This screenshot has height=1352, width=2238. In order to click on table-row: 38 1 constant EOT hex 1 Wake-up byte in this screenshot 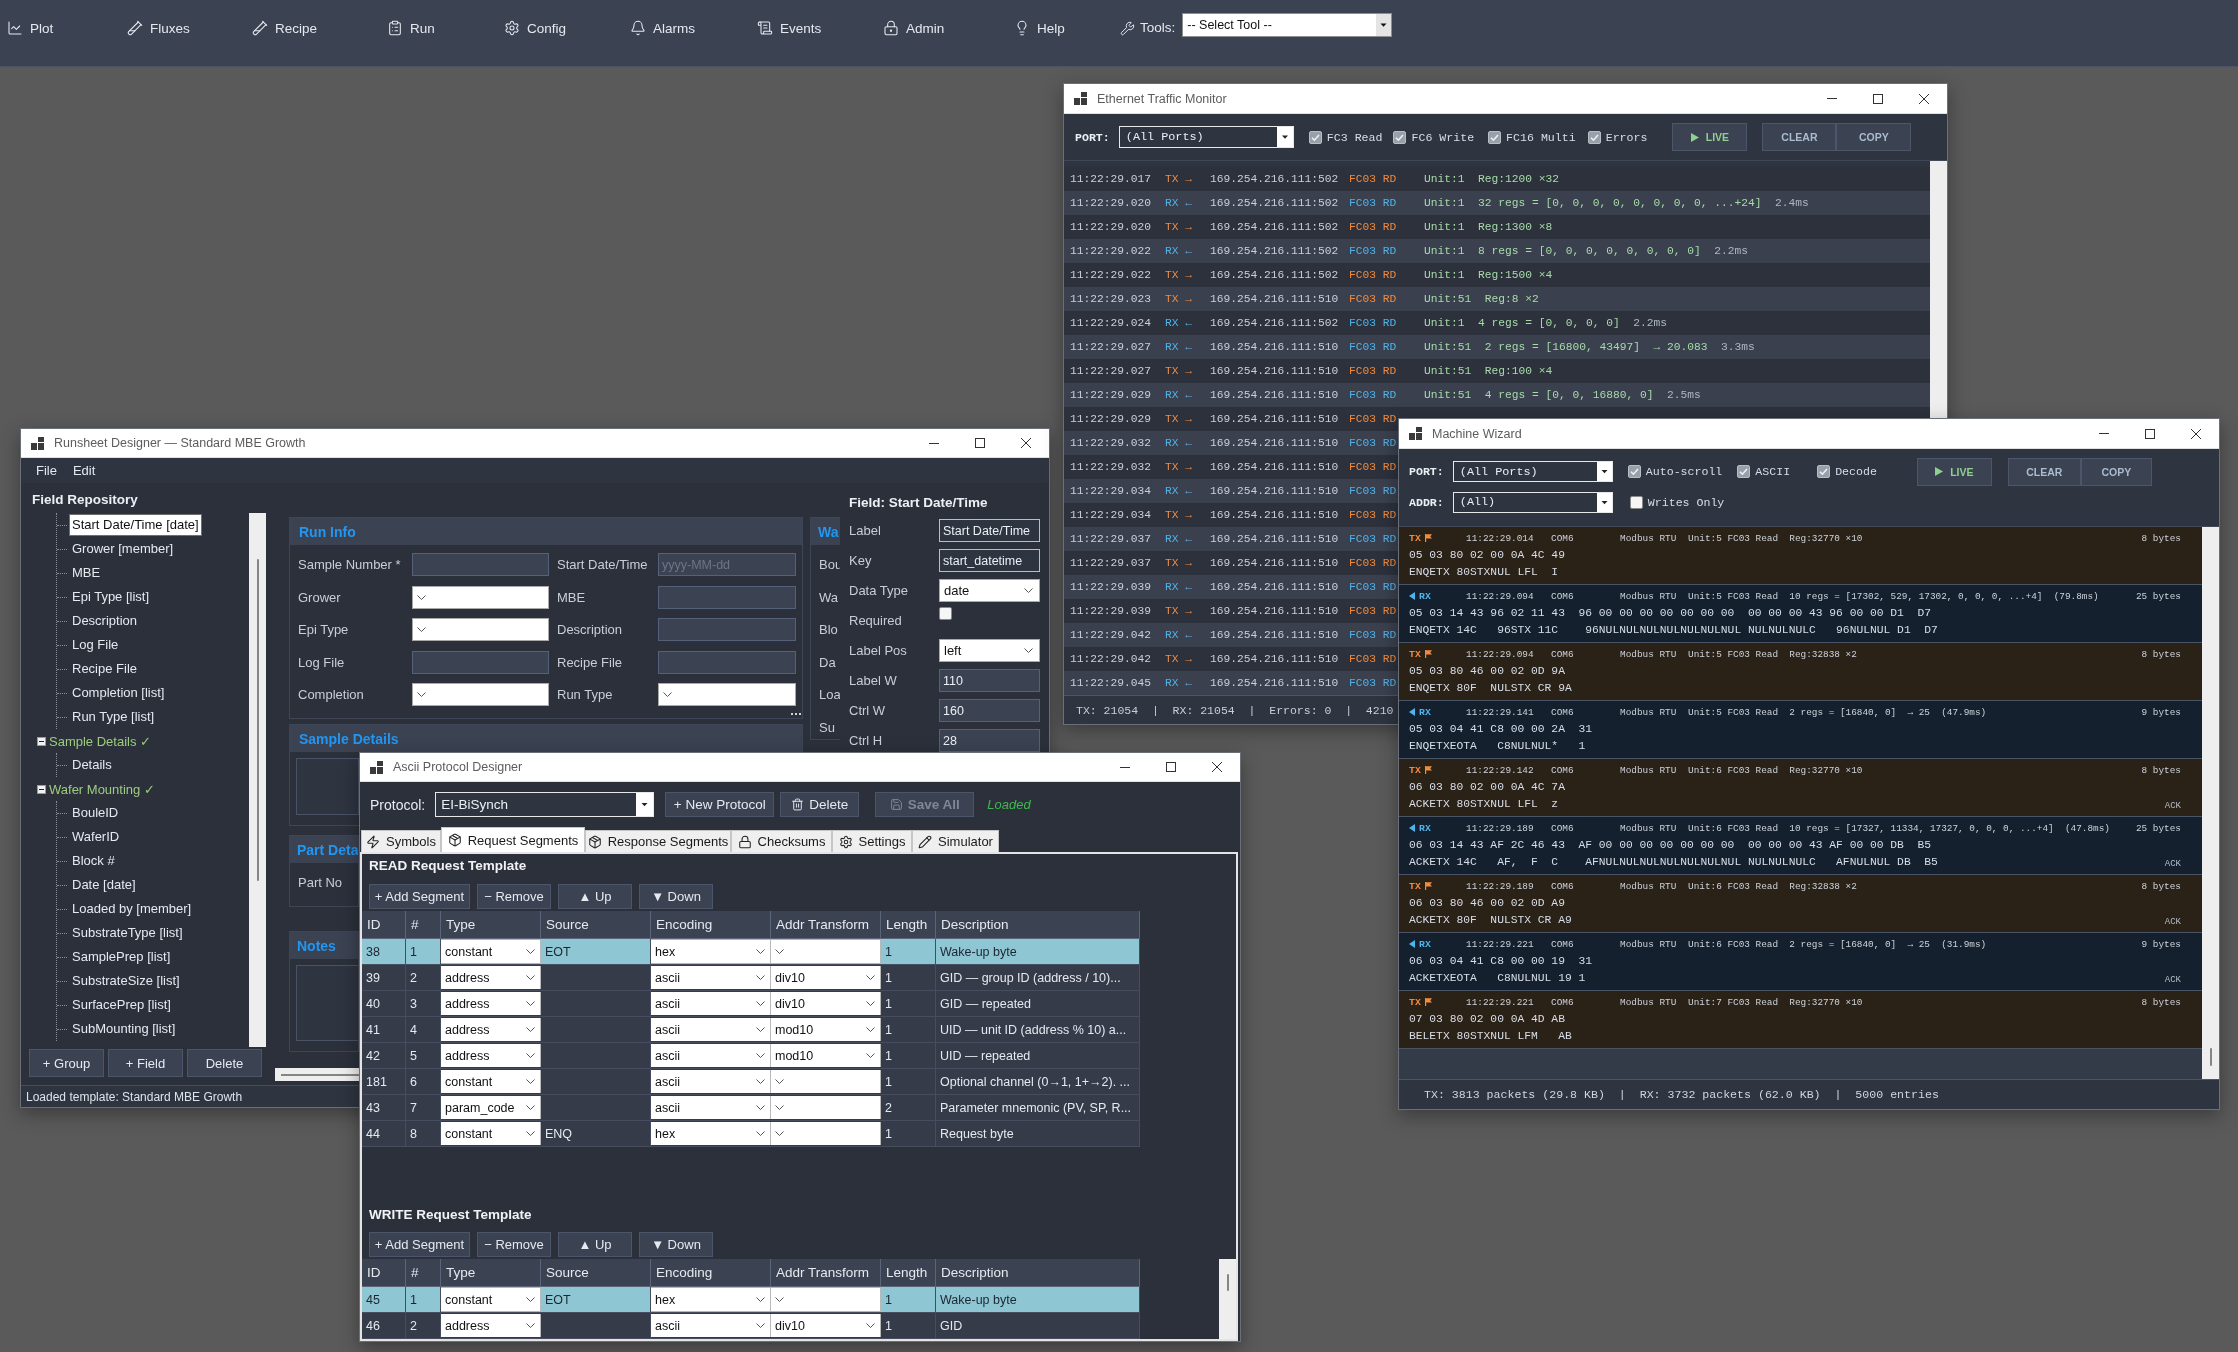, I will do `click(751, 952)`.